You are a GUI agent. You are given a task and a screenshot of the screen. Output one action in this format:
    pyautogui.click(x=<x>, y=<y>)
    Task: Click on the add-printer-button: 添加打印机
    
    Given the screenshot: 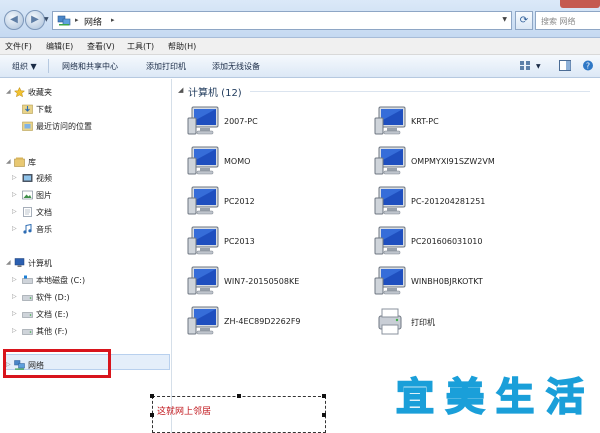 What is the action you would take?
    pyautogui.click(x=166, y=66)
    